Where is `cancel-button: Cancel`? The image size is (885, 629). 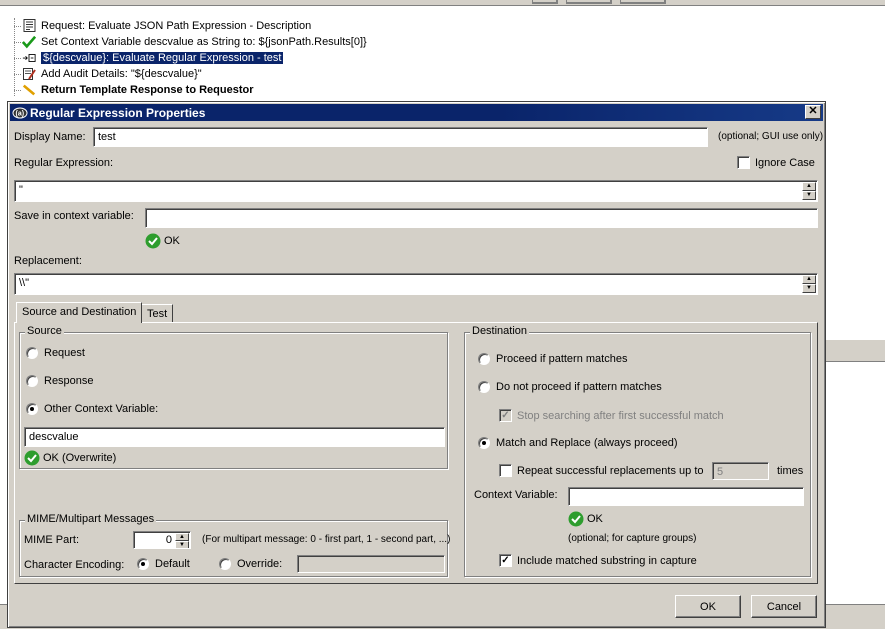 cancel-button: Cancel is located at coordinates (784, 606).